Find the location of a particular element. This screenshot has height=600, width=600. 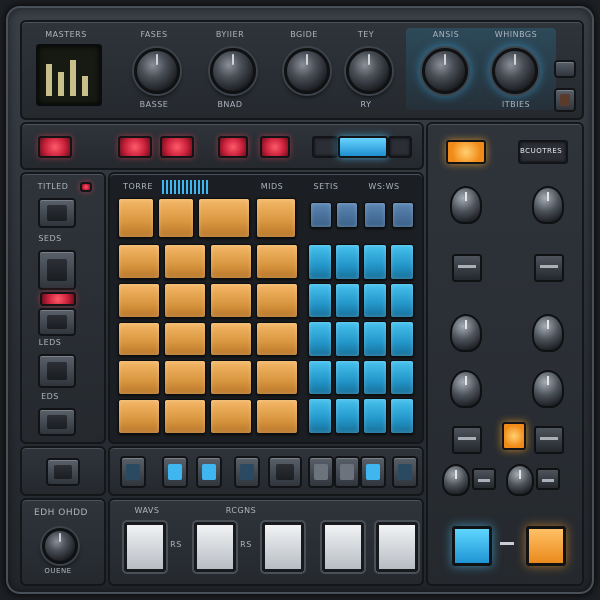

whinbgs-knob is located at coordinates (515, 71).